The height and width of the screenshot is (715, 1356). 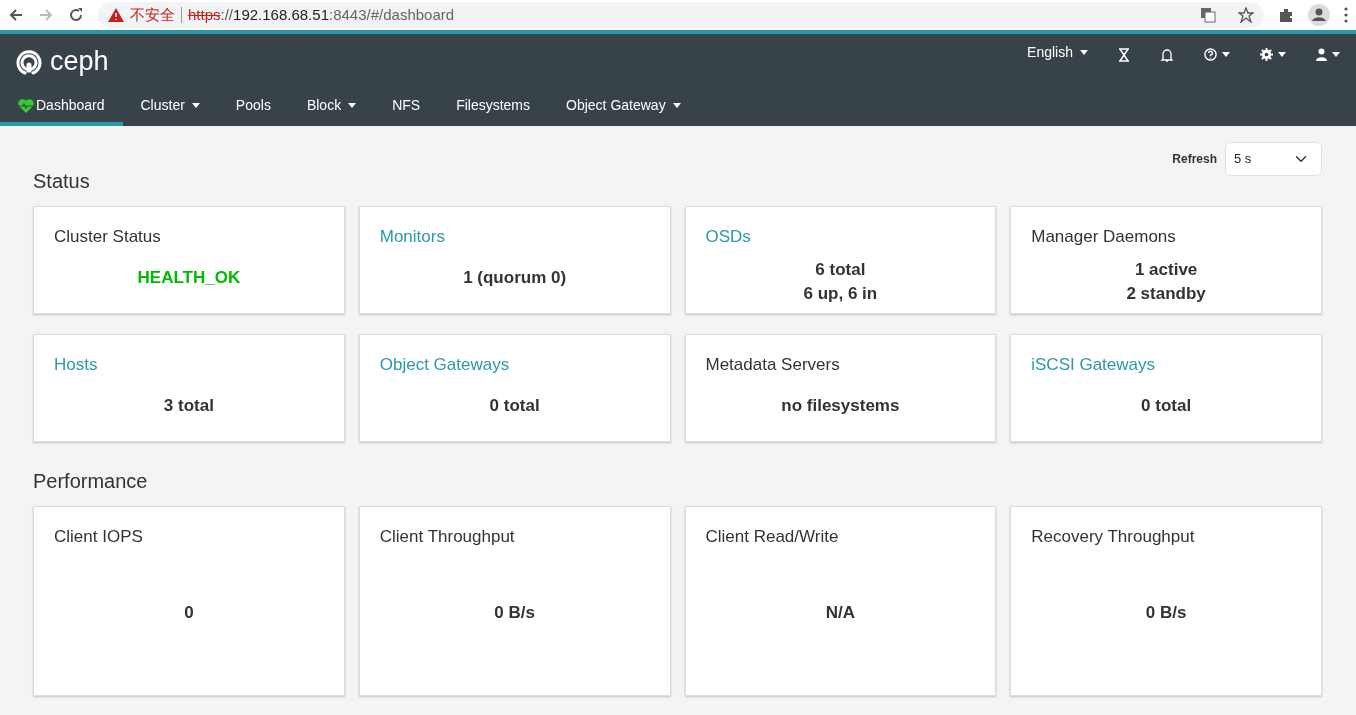 What do you see at coordinates (62, 181) in the screenshot?
I see `section-heading: Status` at bounding box center [62, 181].